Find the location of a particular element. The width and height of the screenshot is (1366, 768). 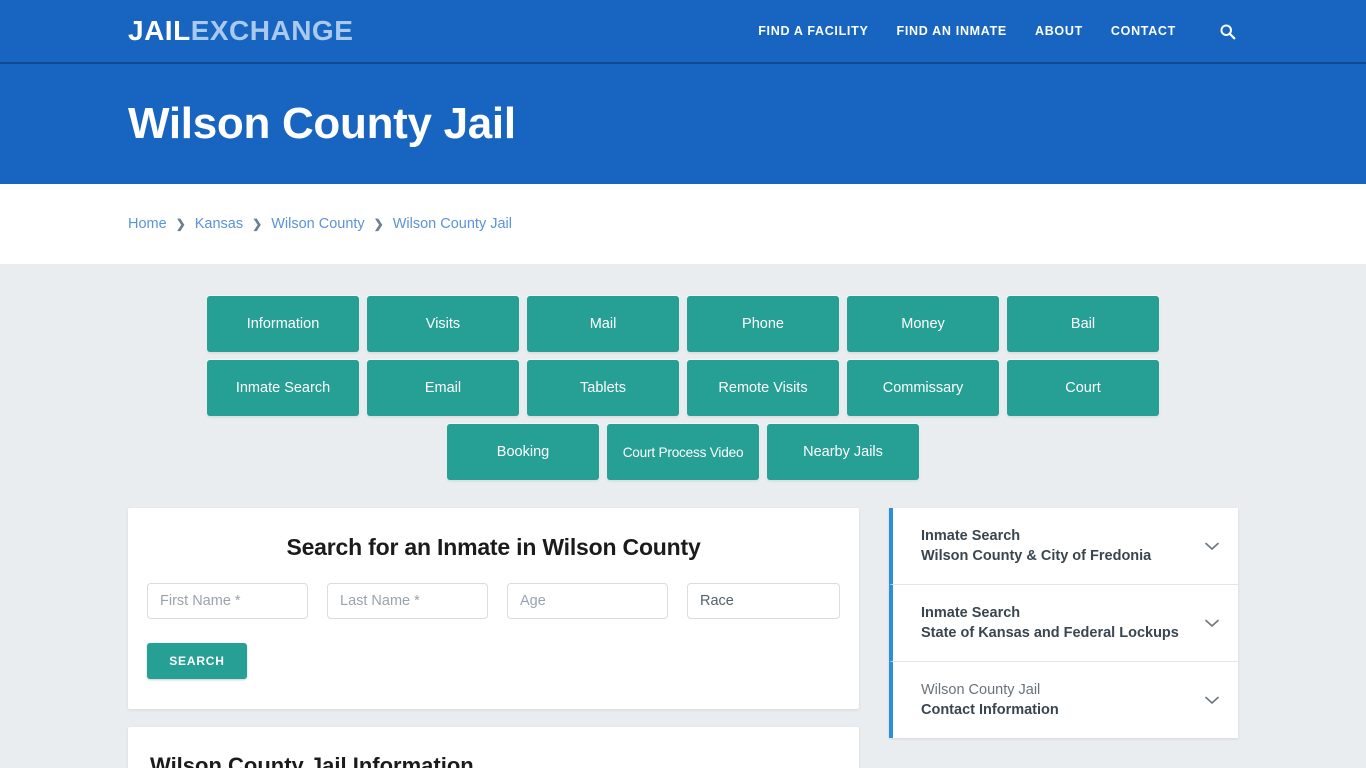

jail-information-card: Wilson County Jail Information is located at coordinates (493, 747).